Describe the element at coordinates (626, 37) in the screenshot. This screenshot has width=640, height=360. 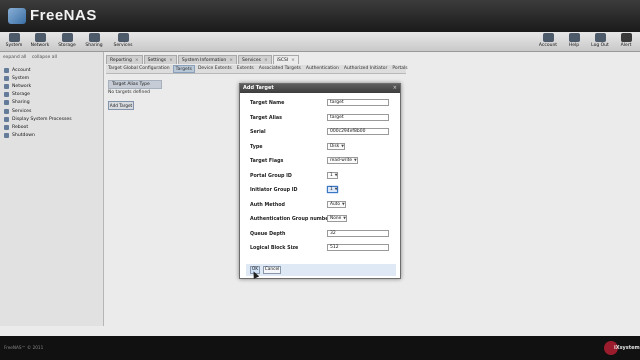
I see `alert-icon` at that location.